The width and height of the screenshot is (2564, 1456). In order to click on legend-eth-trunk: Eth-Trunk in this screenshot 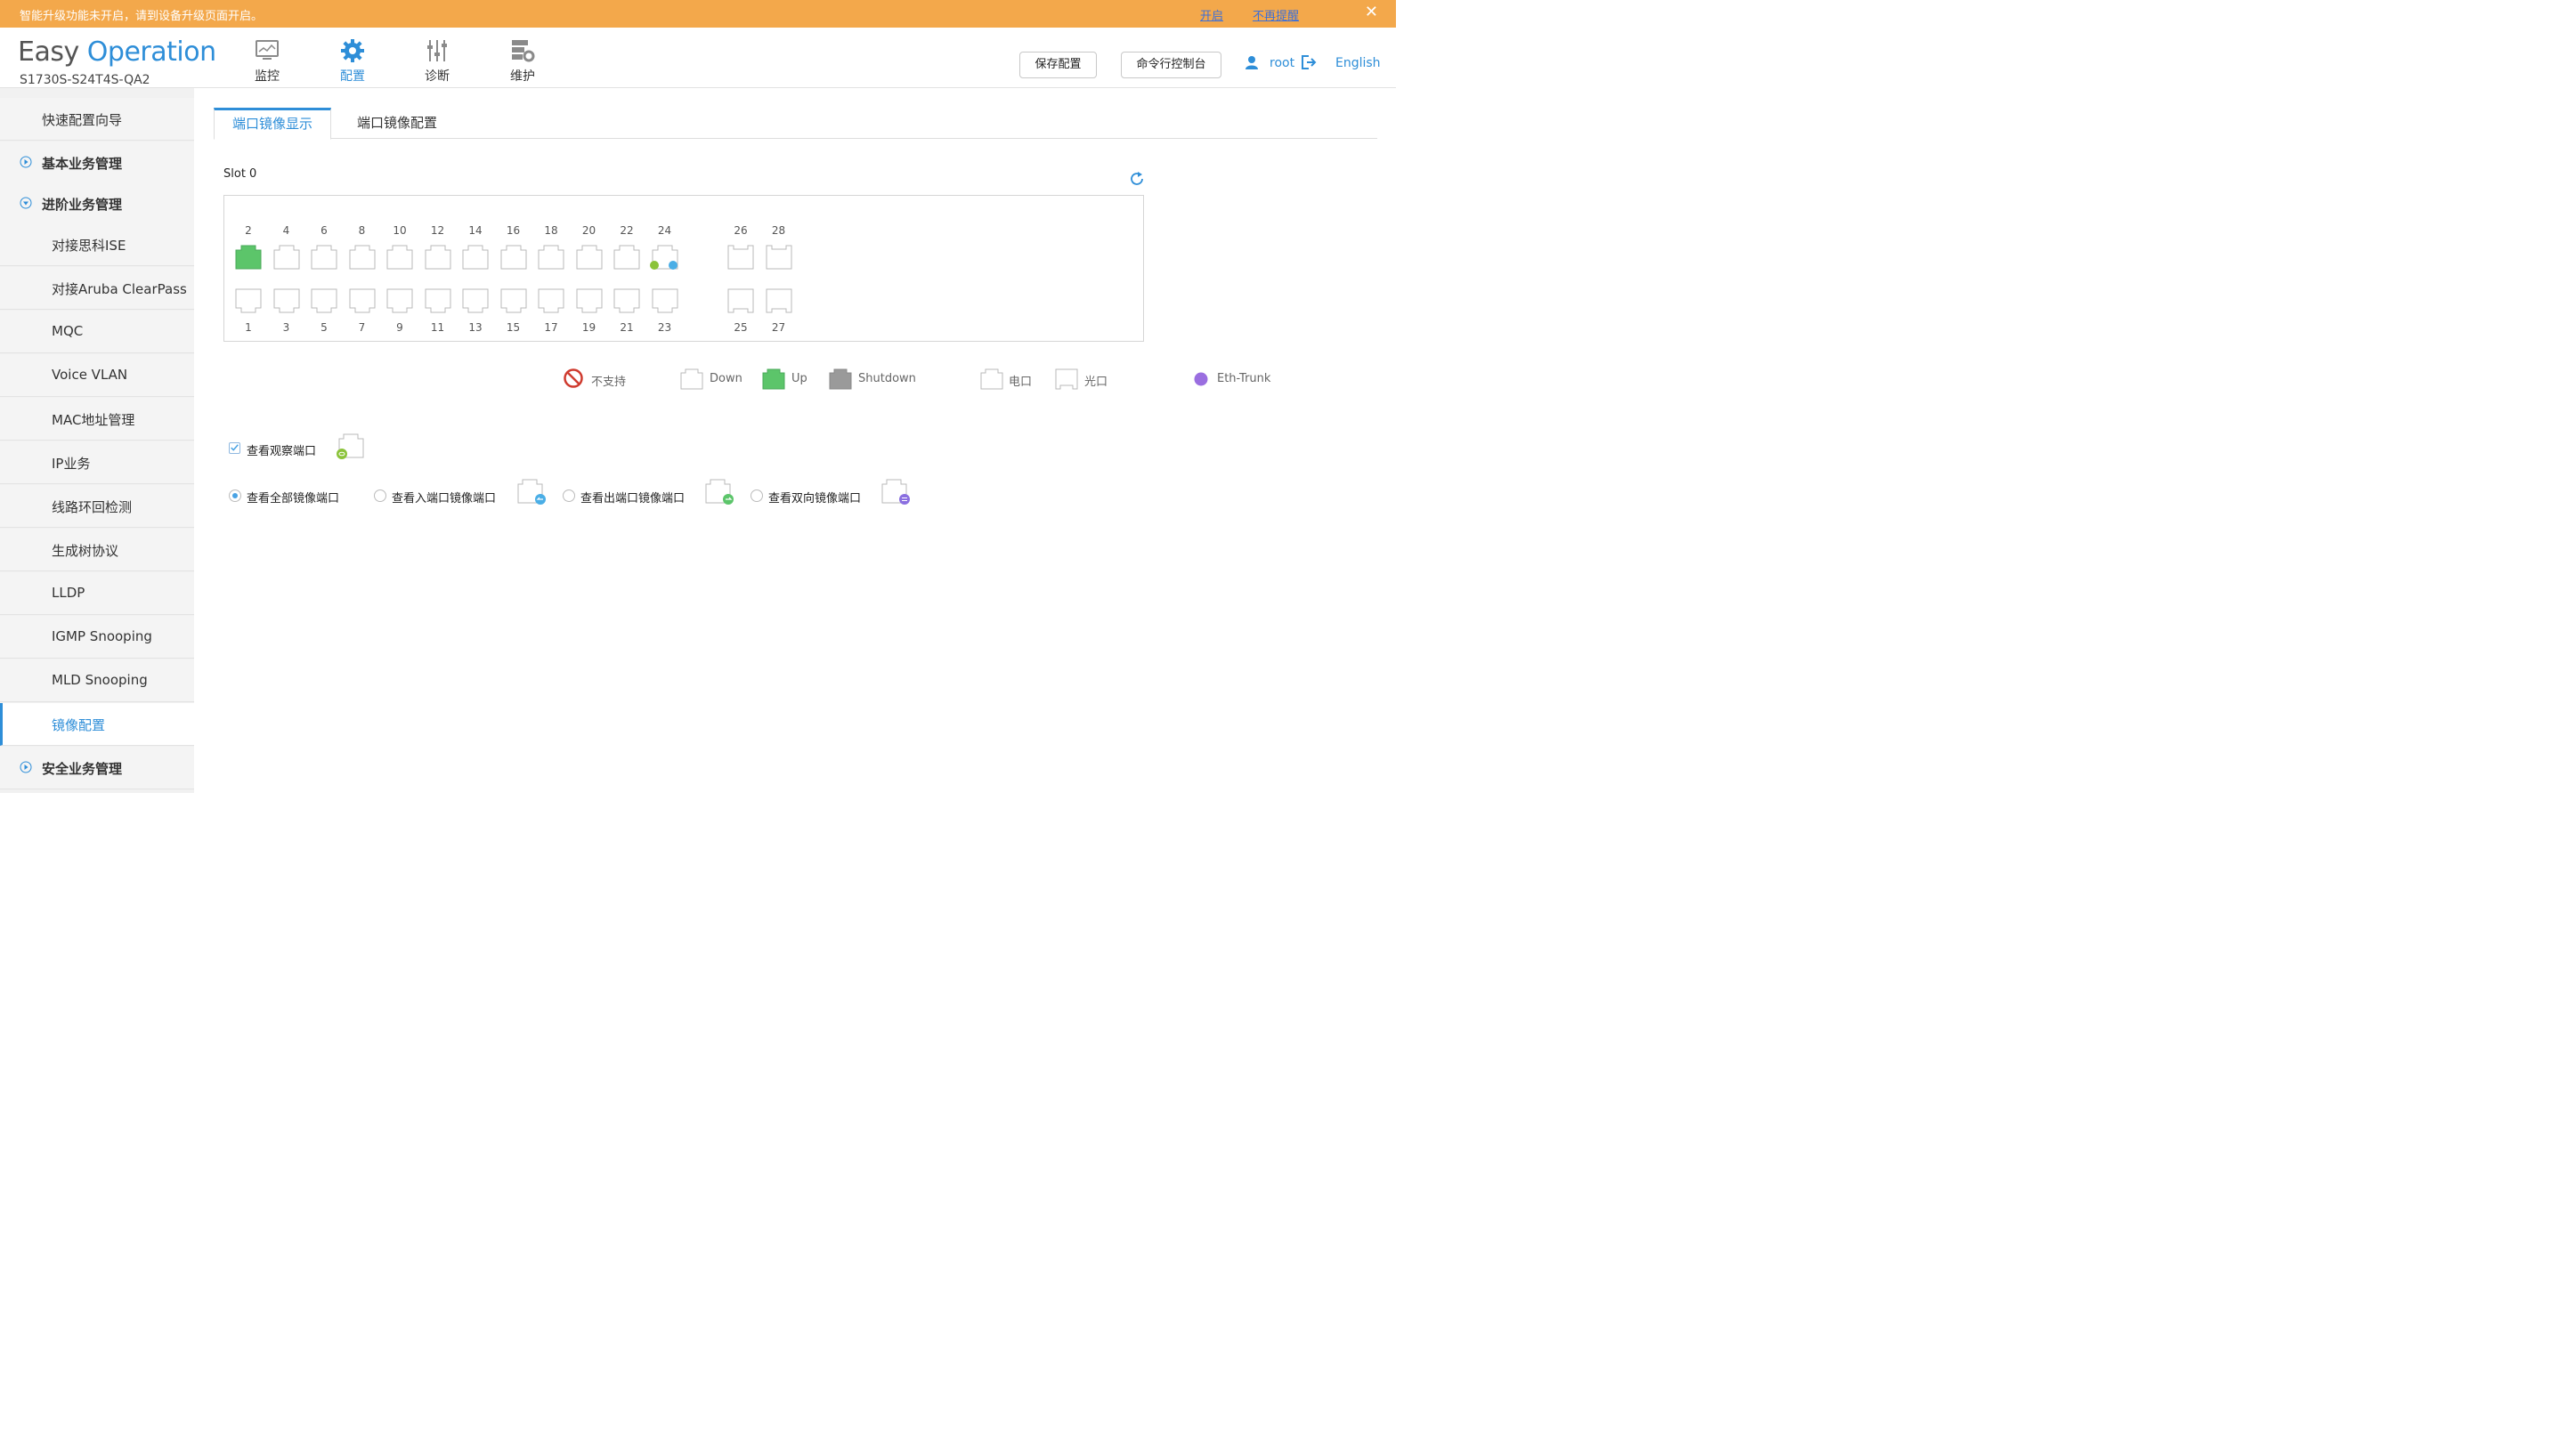, I will do `click(1244, 378)`.